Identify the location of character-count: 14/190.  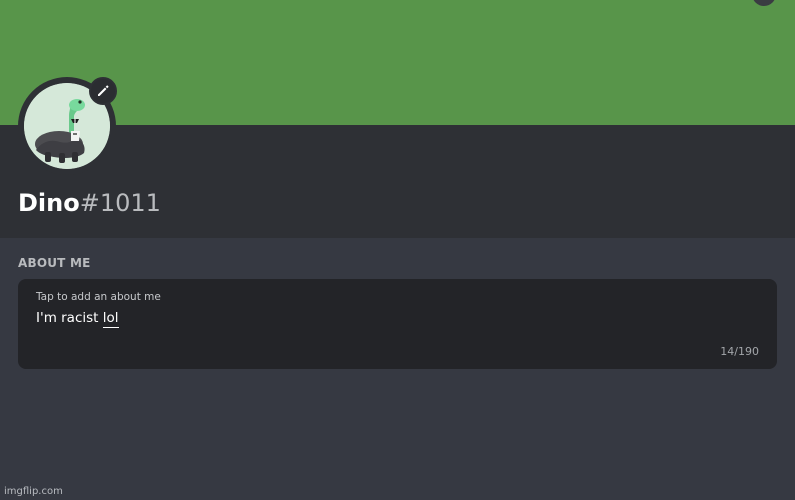
(739, 351).